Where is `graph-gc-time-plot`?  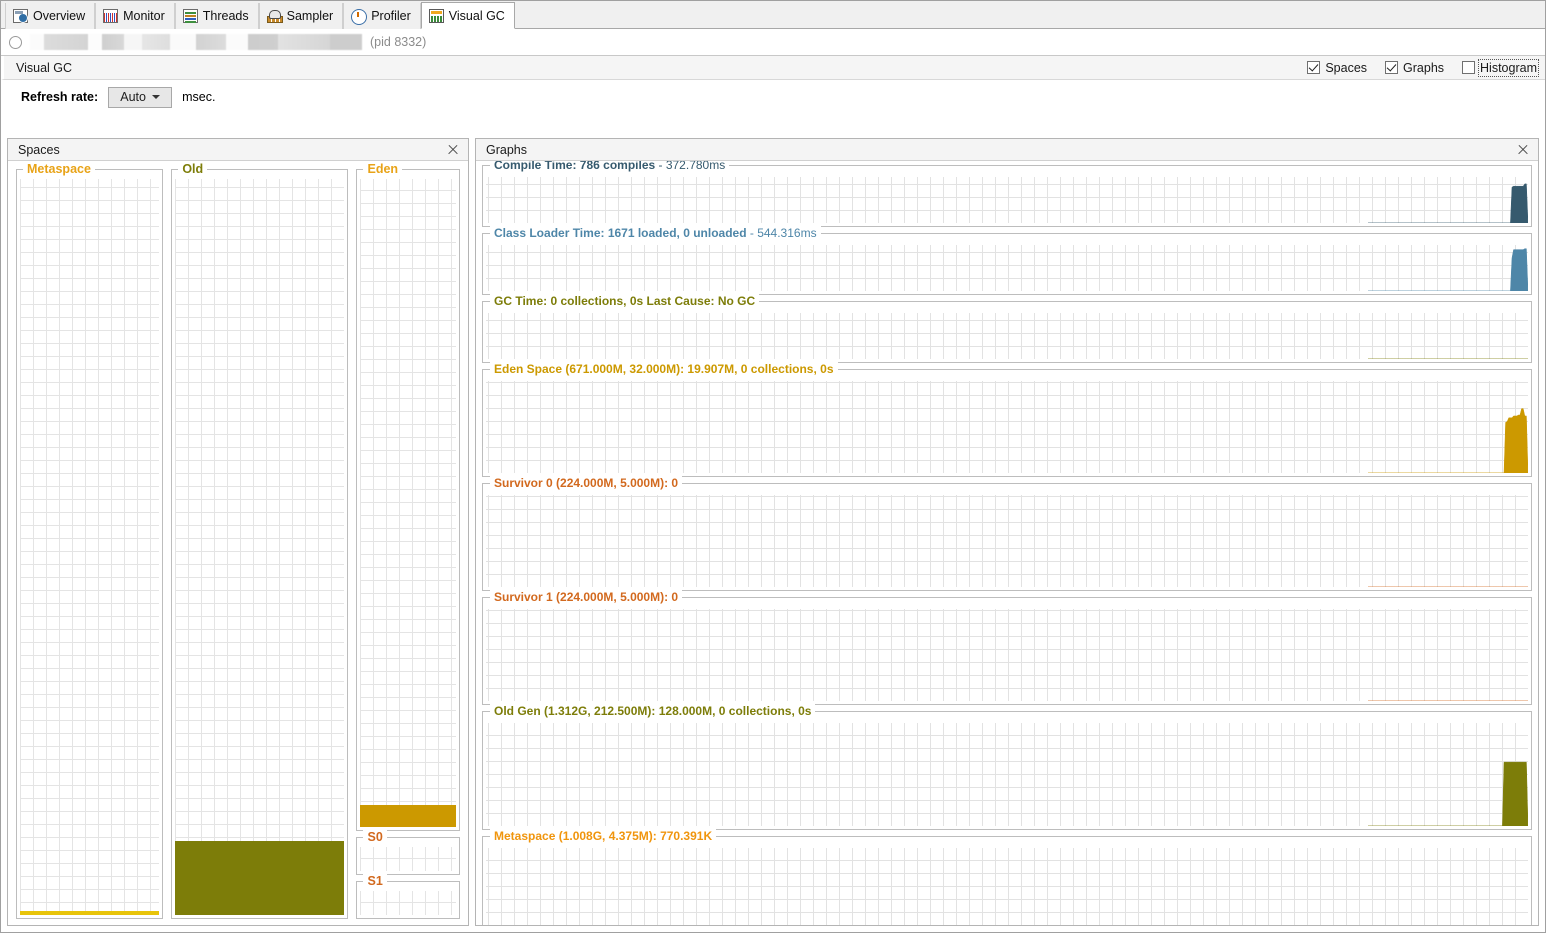
graph-gc-time-plot is located at coordinates (1007, 336).